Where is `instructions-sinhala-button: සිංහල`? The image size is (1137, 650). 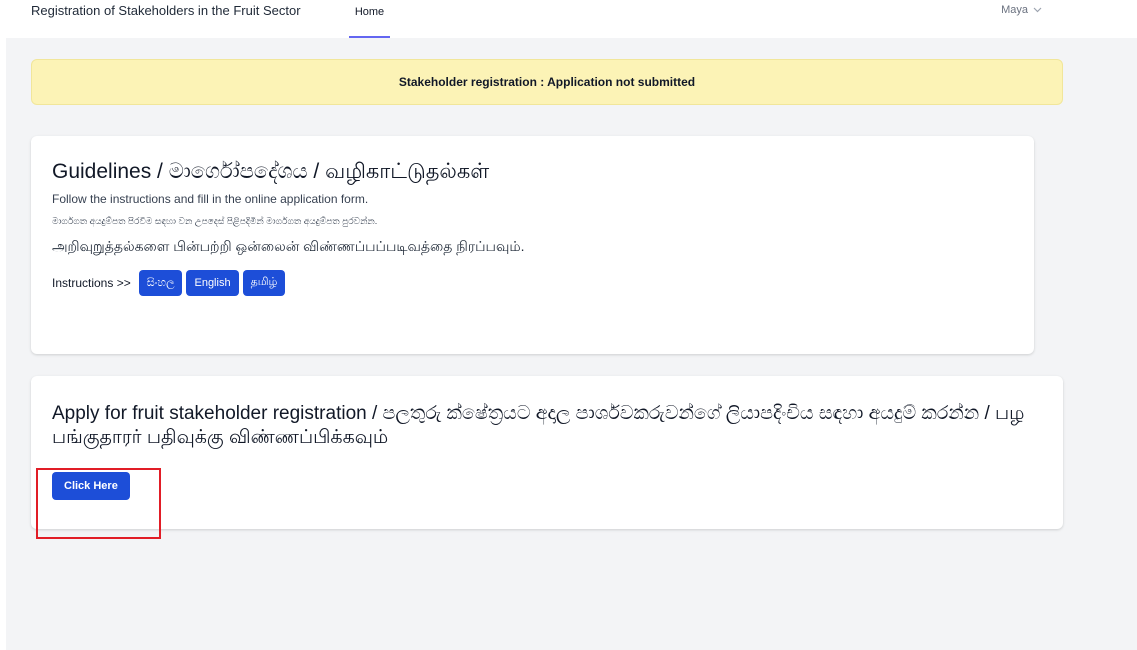 instructions-sinhala-button: සිංහල is located at coordinates (160, 283).